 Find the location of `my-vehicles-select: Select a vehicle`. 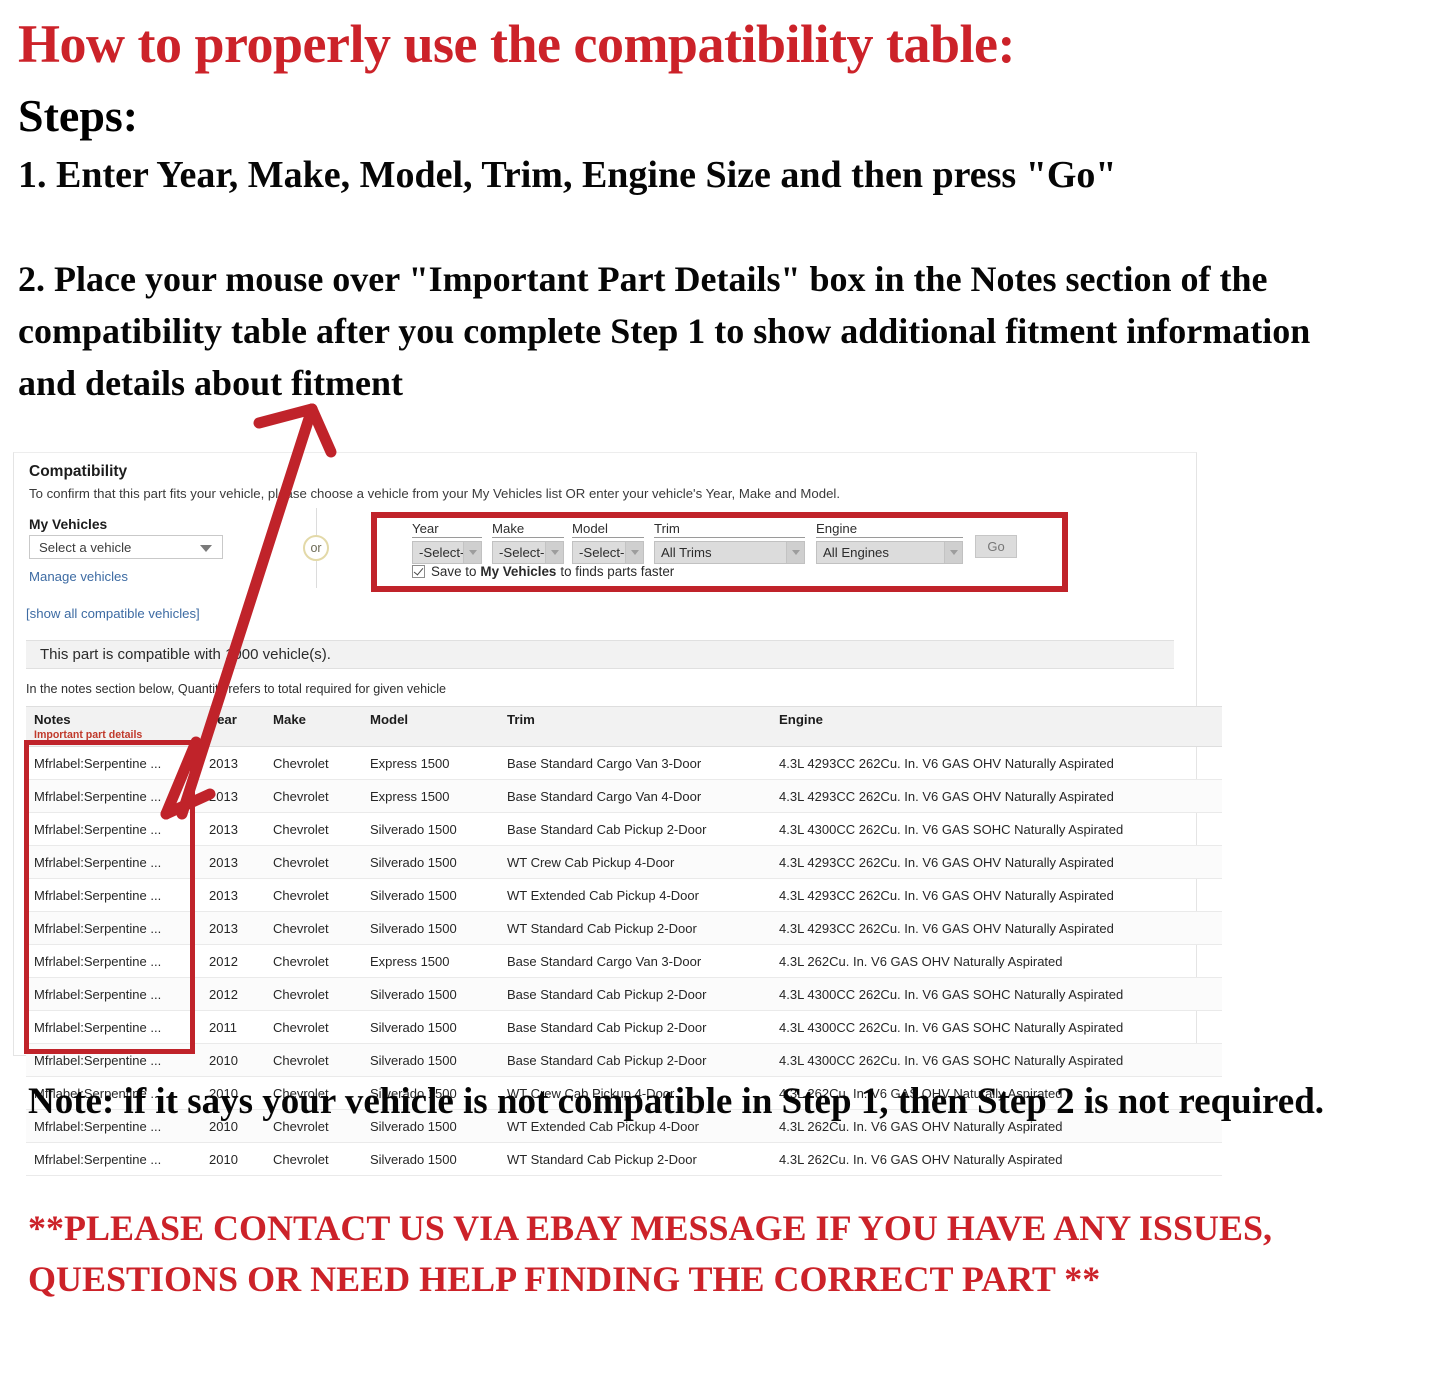

my-vehicles-select: Select a vehicle is located at coordinates (126, 547).